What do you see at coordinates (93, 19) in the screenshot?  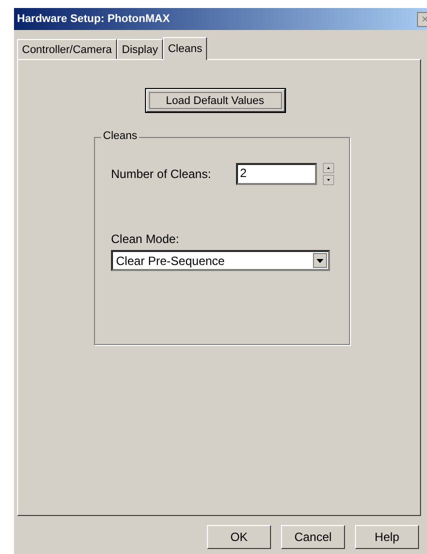 I see `window-title: Hardware Setup: PhotonMAX` at bounding box center [93, 19].